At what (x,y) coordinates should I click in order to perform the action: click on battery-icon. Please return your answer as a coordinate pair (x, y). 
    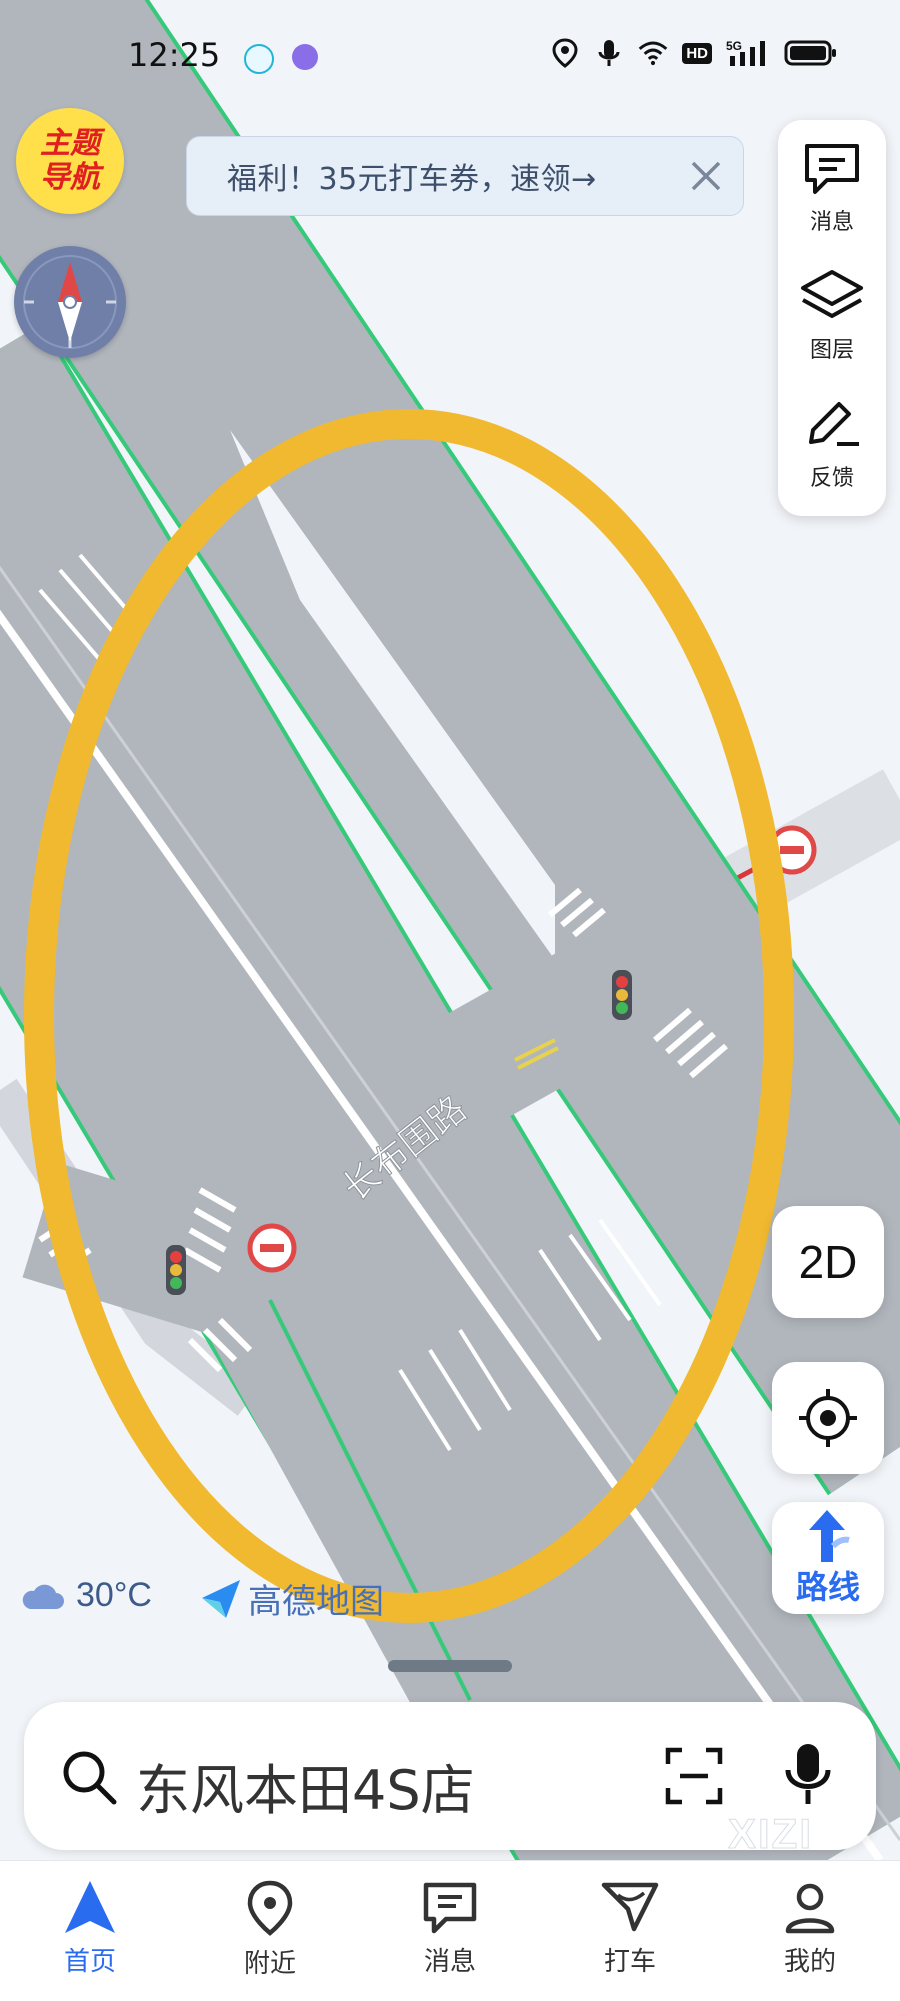
    Looking at the image, I should click on (811, 53).